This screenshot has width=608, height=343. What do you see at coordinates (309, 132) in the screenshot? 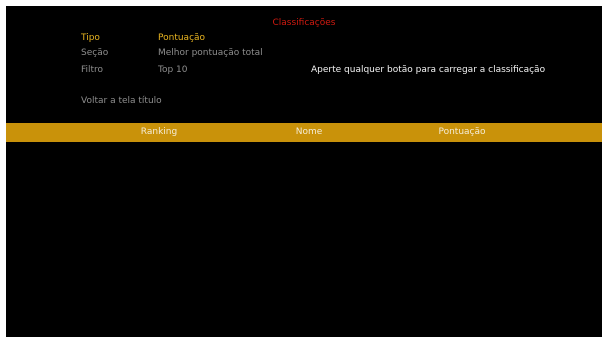
I see `column-header-name: Nome` at bounding box center [309, 132].